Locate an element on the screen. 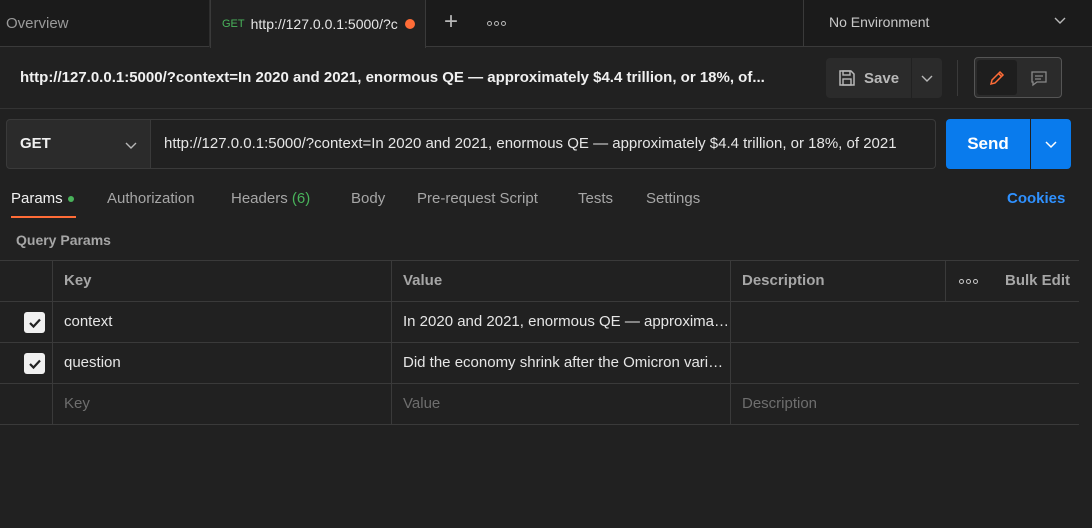 The height and width of the screenshot is (528, 1092). comment-icon is located at coordinates (1039, 78).